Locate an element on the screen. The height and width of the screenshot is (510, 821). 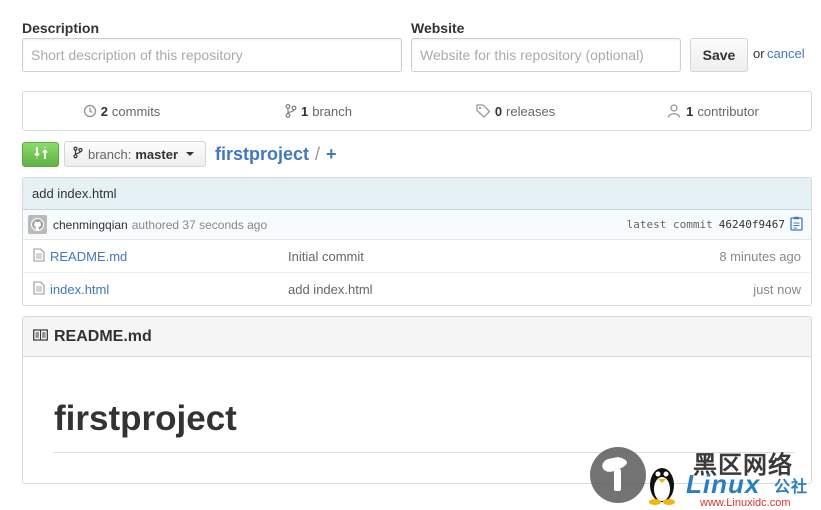
file-link: README.md is located at coordinates (88, 256).